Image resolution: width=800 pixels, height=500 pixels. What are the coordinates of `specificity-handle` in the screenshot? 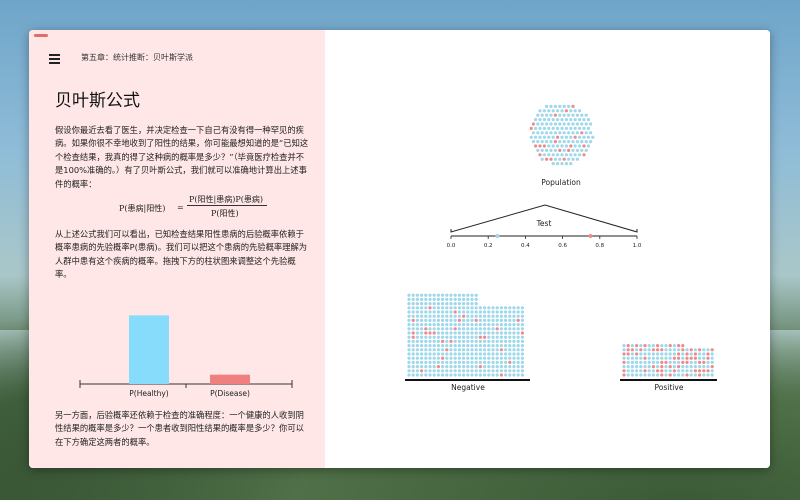 It's located at (497, 236).